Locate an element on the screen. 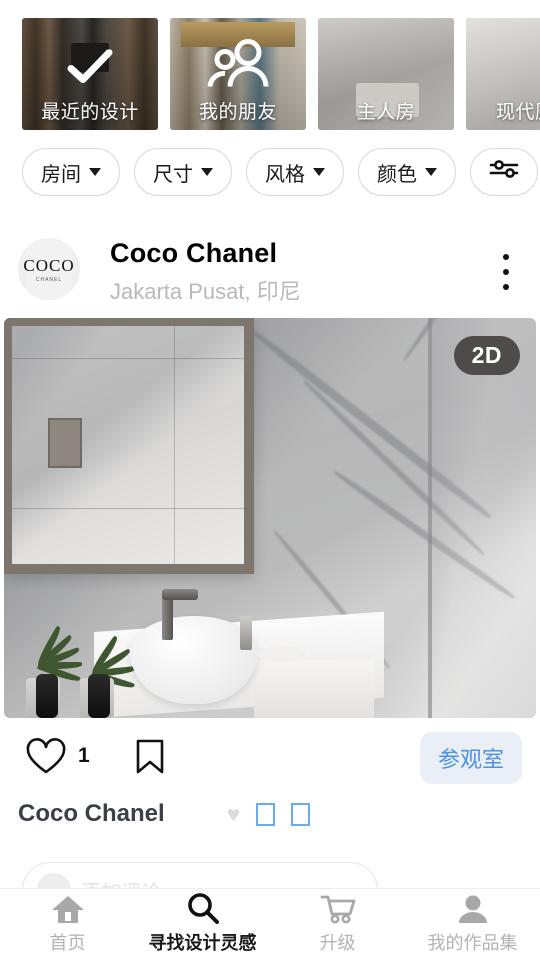 The image size is (540, 960). filter-chip-style: 风格 is located at coordinates (295, 172).